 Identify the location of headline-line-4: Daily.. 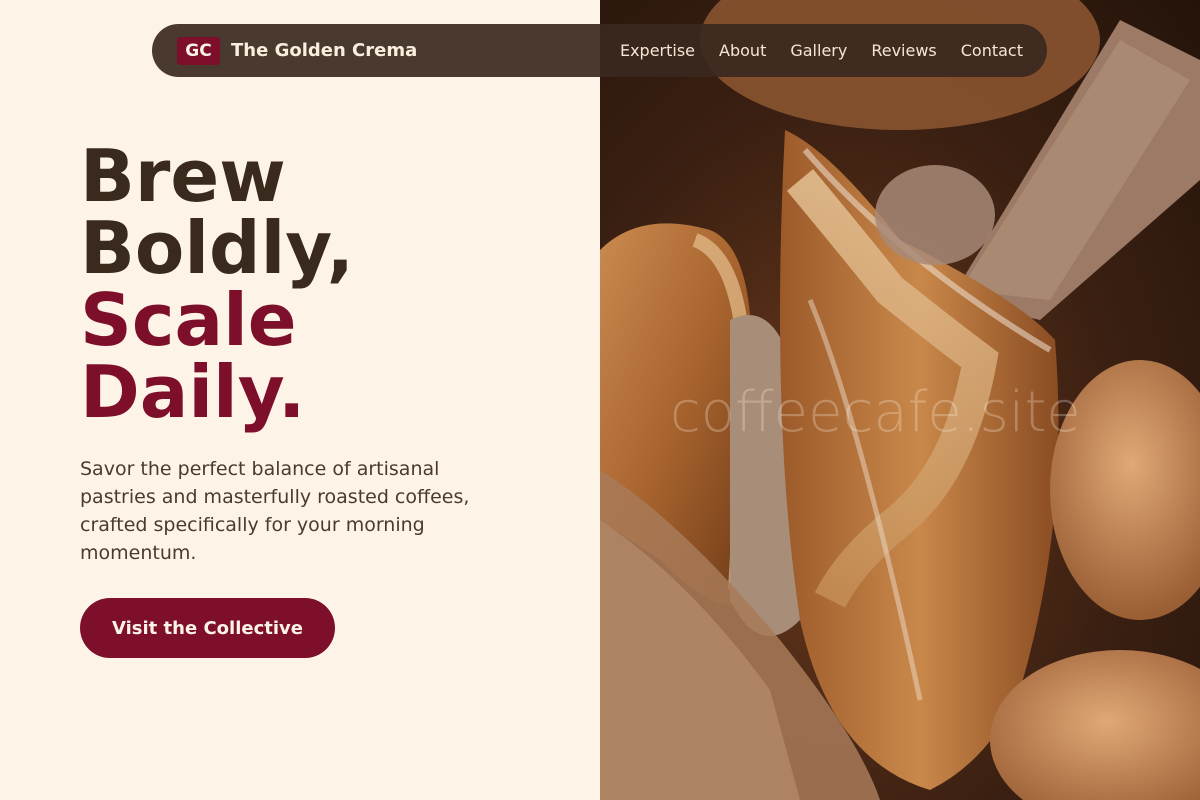
(193, 392).